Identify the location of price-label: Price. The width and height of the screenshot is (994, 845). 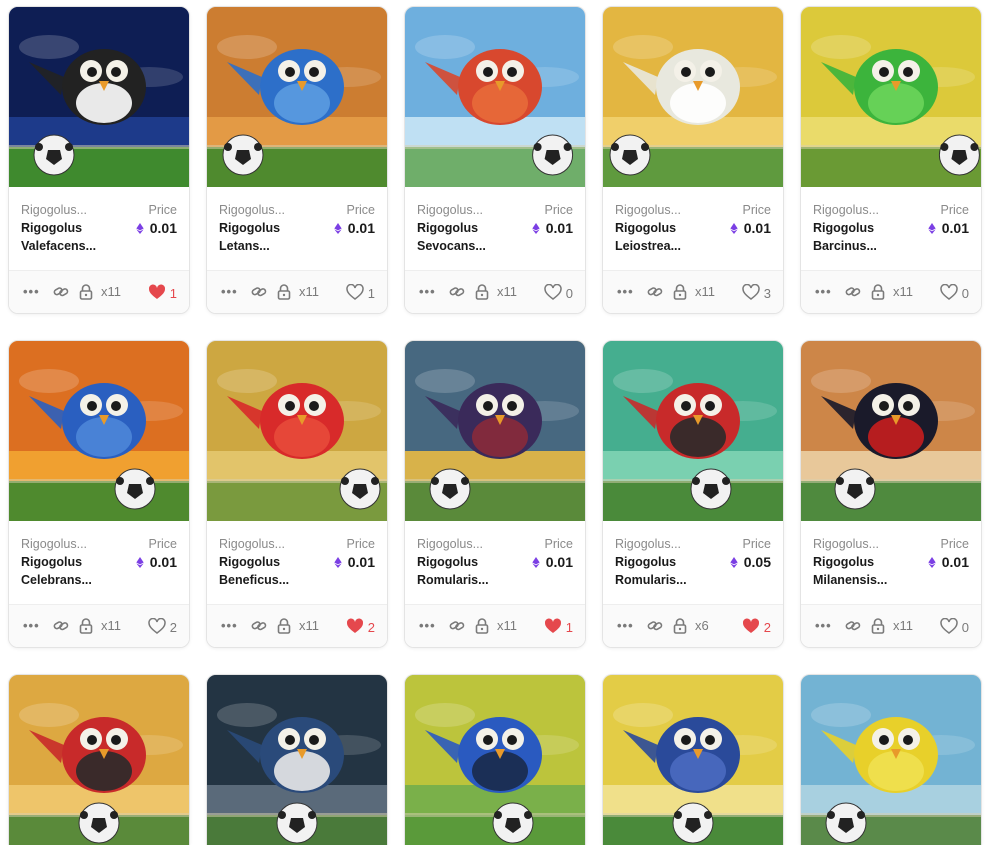
(360, 210).